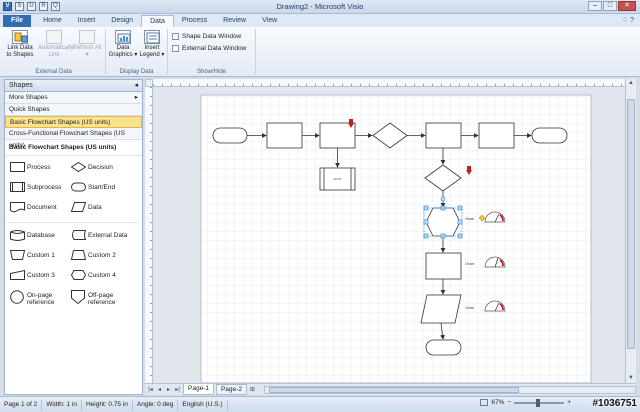 This screenshot has height=412, width=640. What do you see at coordinates (87, 44) in the screenshot?
I see `refresh-all-button: Refresh All ▾` at bounding box center [87, 44].